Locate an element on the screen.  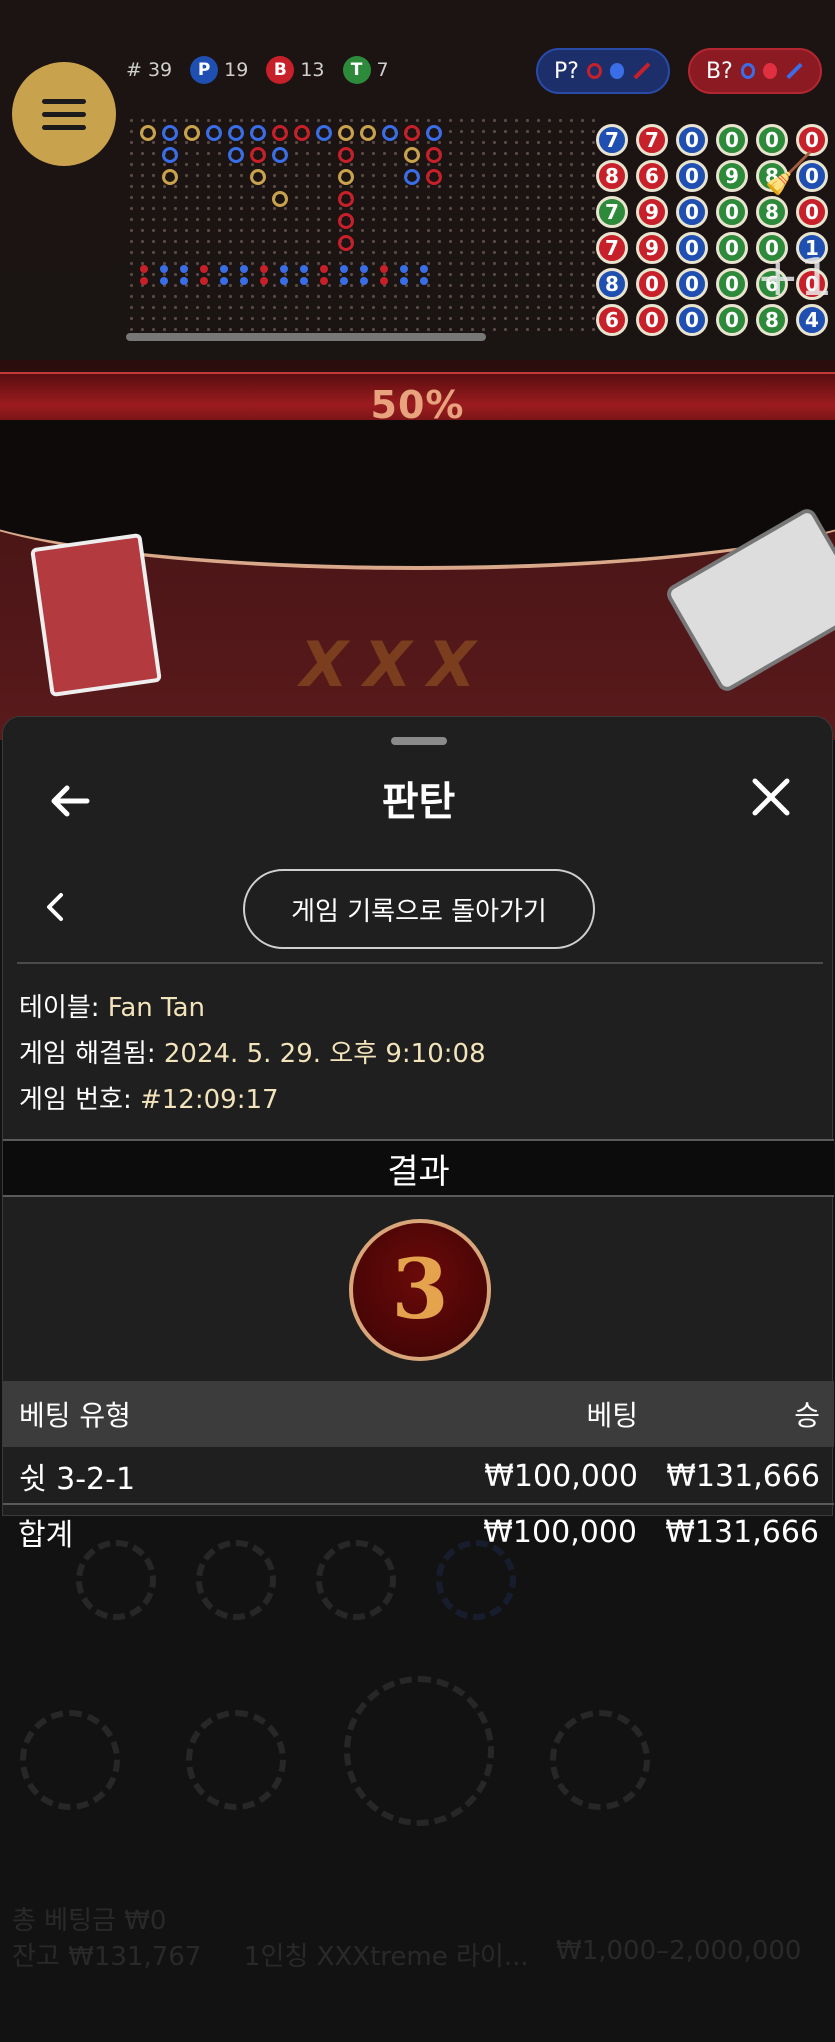
predict-player-label: P? is located at coordinates (566, 71).